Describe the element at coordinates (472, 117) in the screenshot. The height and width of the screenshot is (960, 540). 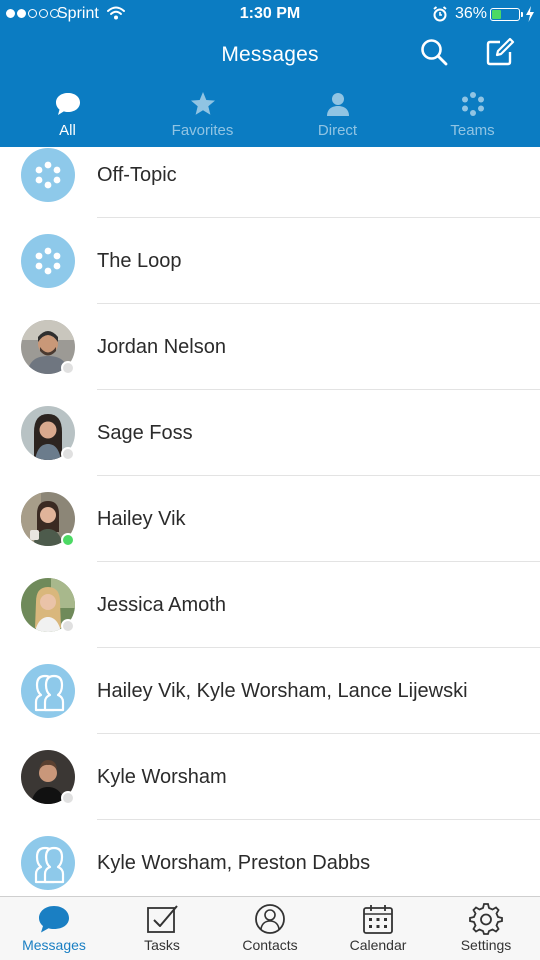
I see `tab-teams: Teams` at that location.